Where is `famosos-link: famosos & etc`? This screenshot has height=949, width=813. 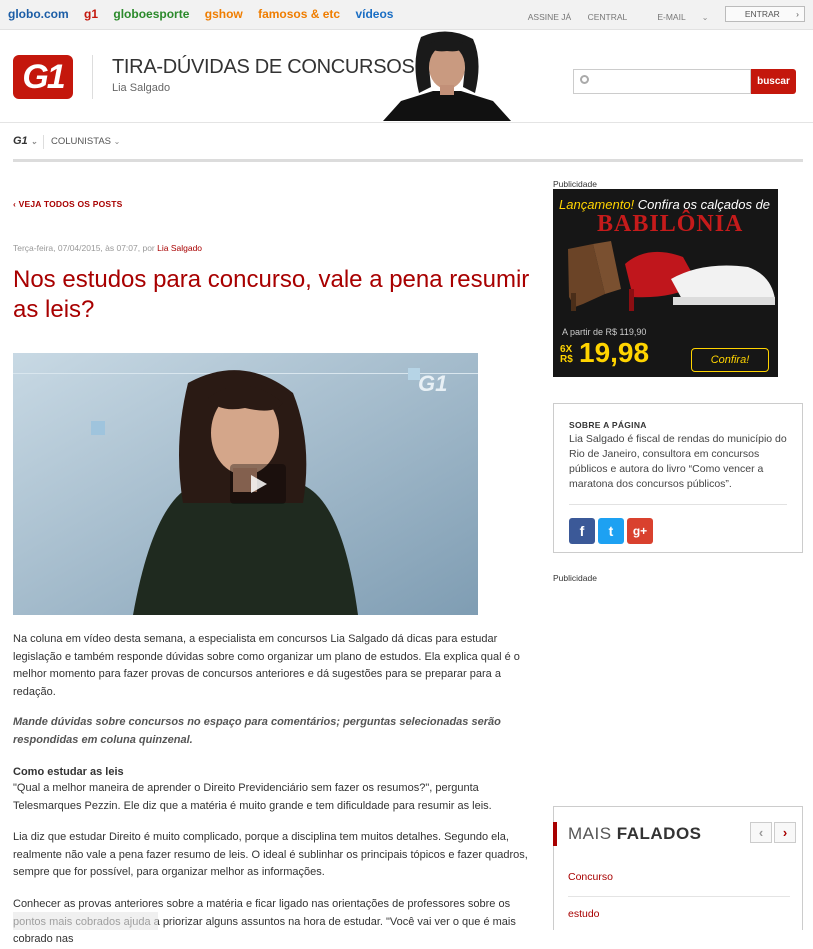 famosos-link: famosos & etc is located at coordinates (299, 14).